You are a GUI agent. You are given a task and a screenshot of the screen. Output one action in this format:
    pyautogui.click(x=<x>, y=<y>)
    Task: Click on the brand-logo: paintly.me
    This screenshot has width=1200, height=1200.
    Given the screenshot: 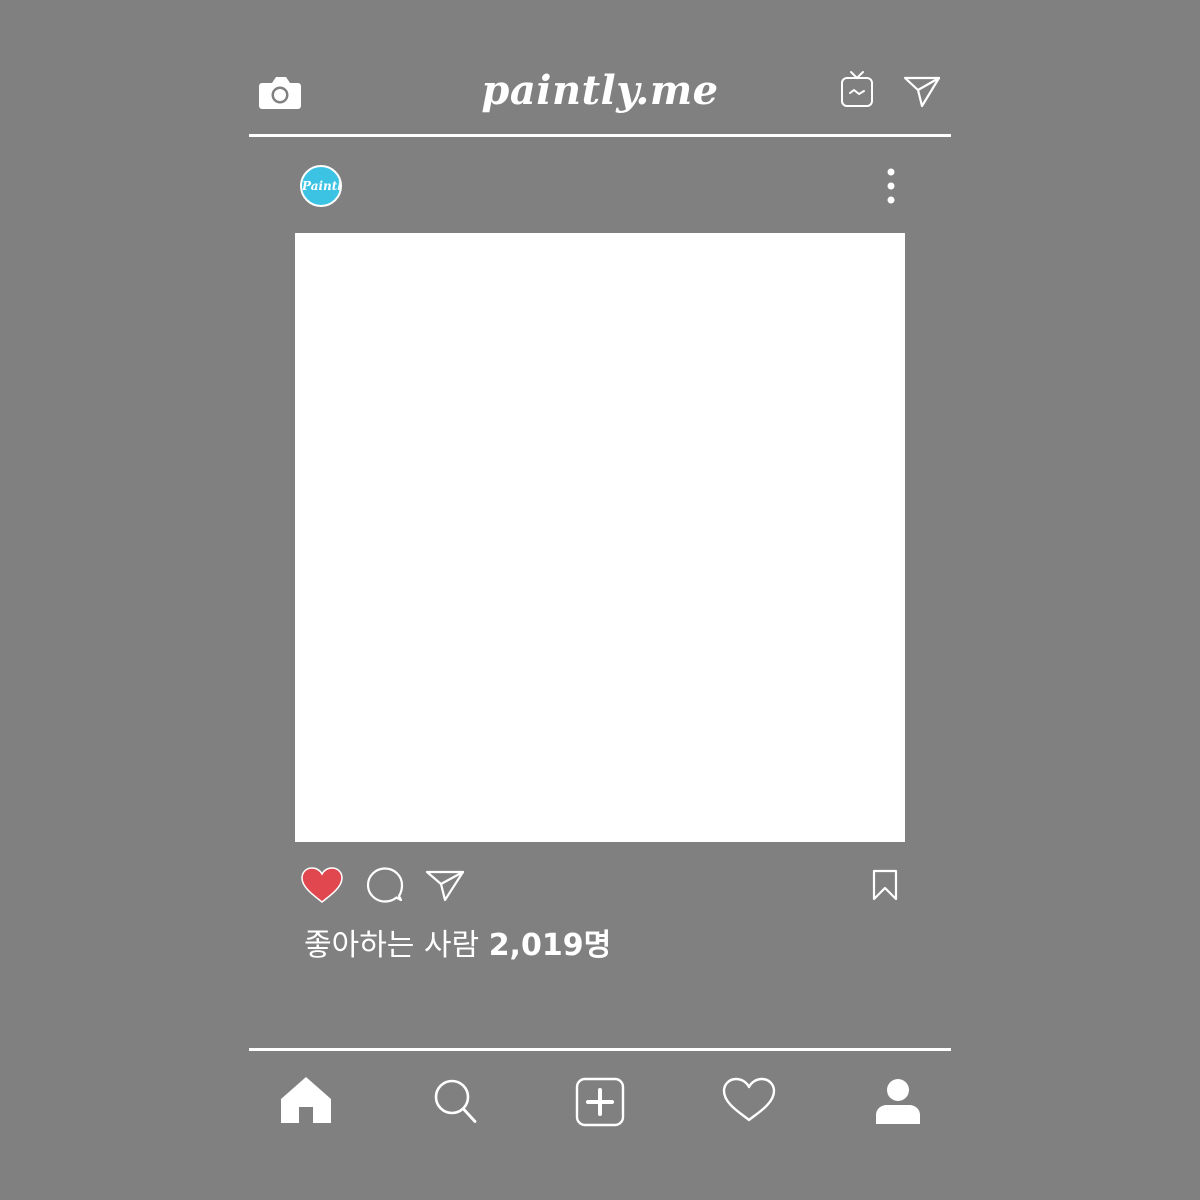 What is the action you would take?
    pyautogui.click(x=600, y=93)
    